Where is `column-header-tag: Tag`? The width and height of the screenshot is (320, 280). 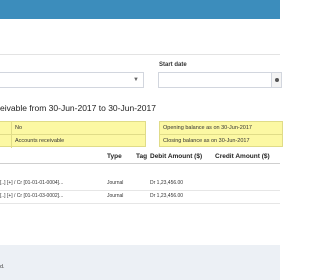
column-header-tag: Tag is located at coordinates (141, 156).